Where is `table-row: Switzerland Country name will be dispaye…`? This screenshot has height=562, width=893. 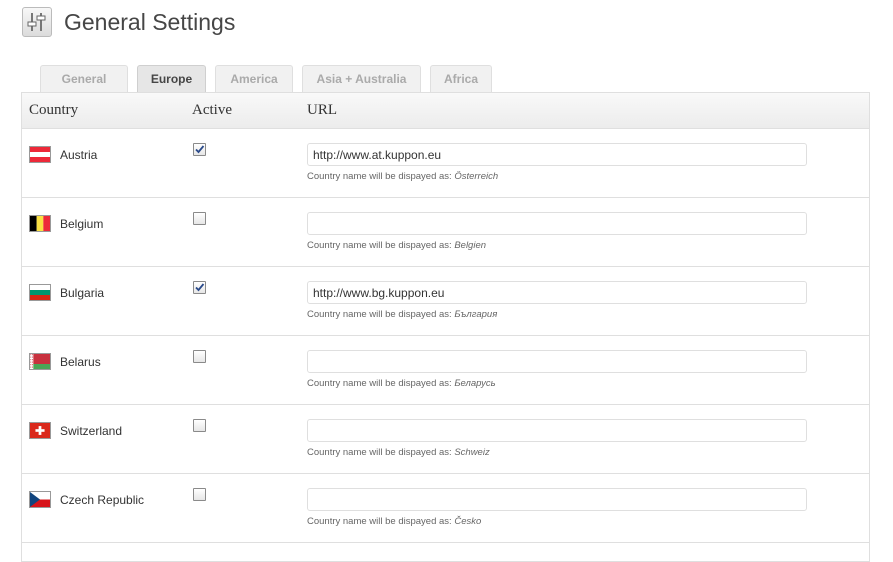 table-row: Switzerland Country name will be dispaye… is located at coordinates (445, 439).